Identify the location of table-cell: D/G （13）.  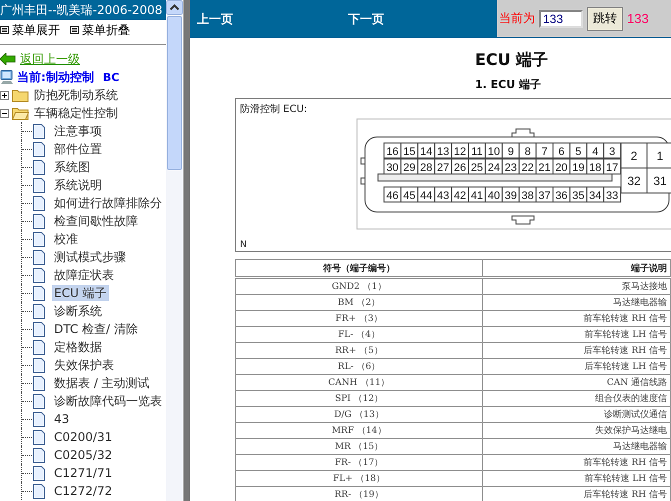
(359, 414).